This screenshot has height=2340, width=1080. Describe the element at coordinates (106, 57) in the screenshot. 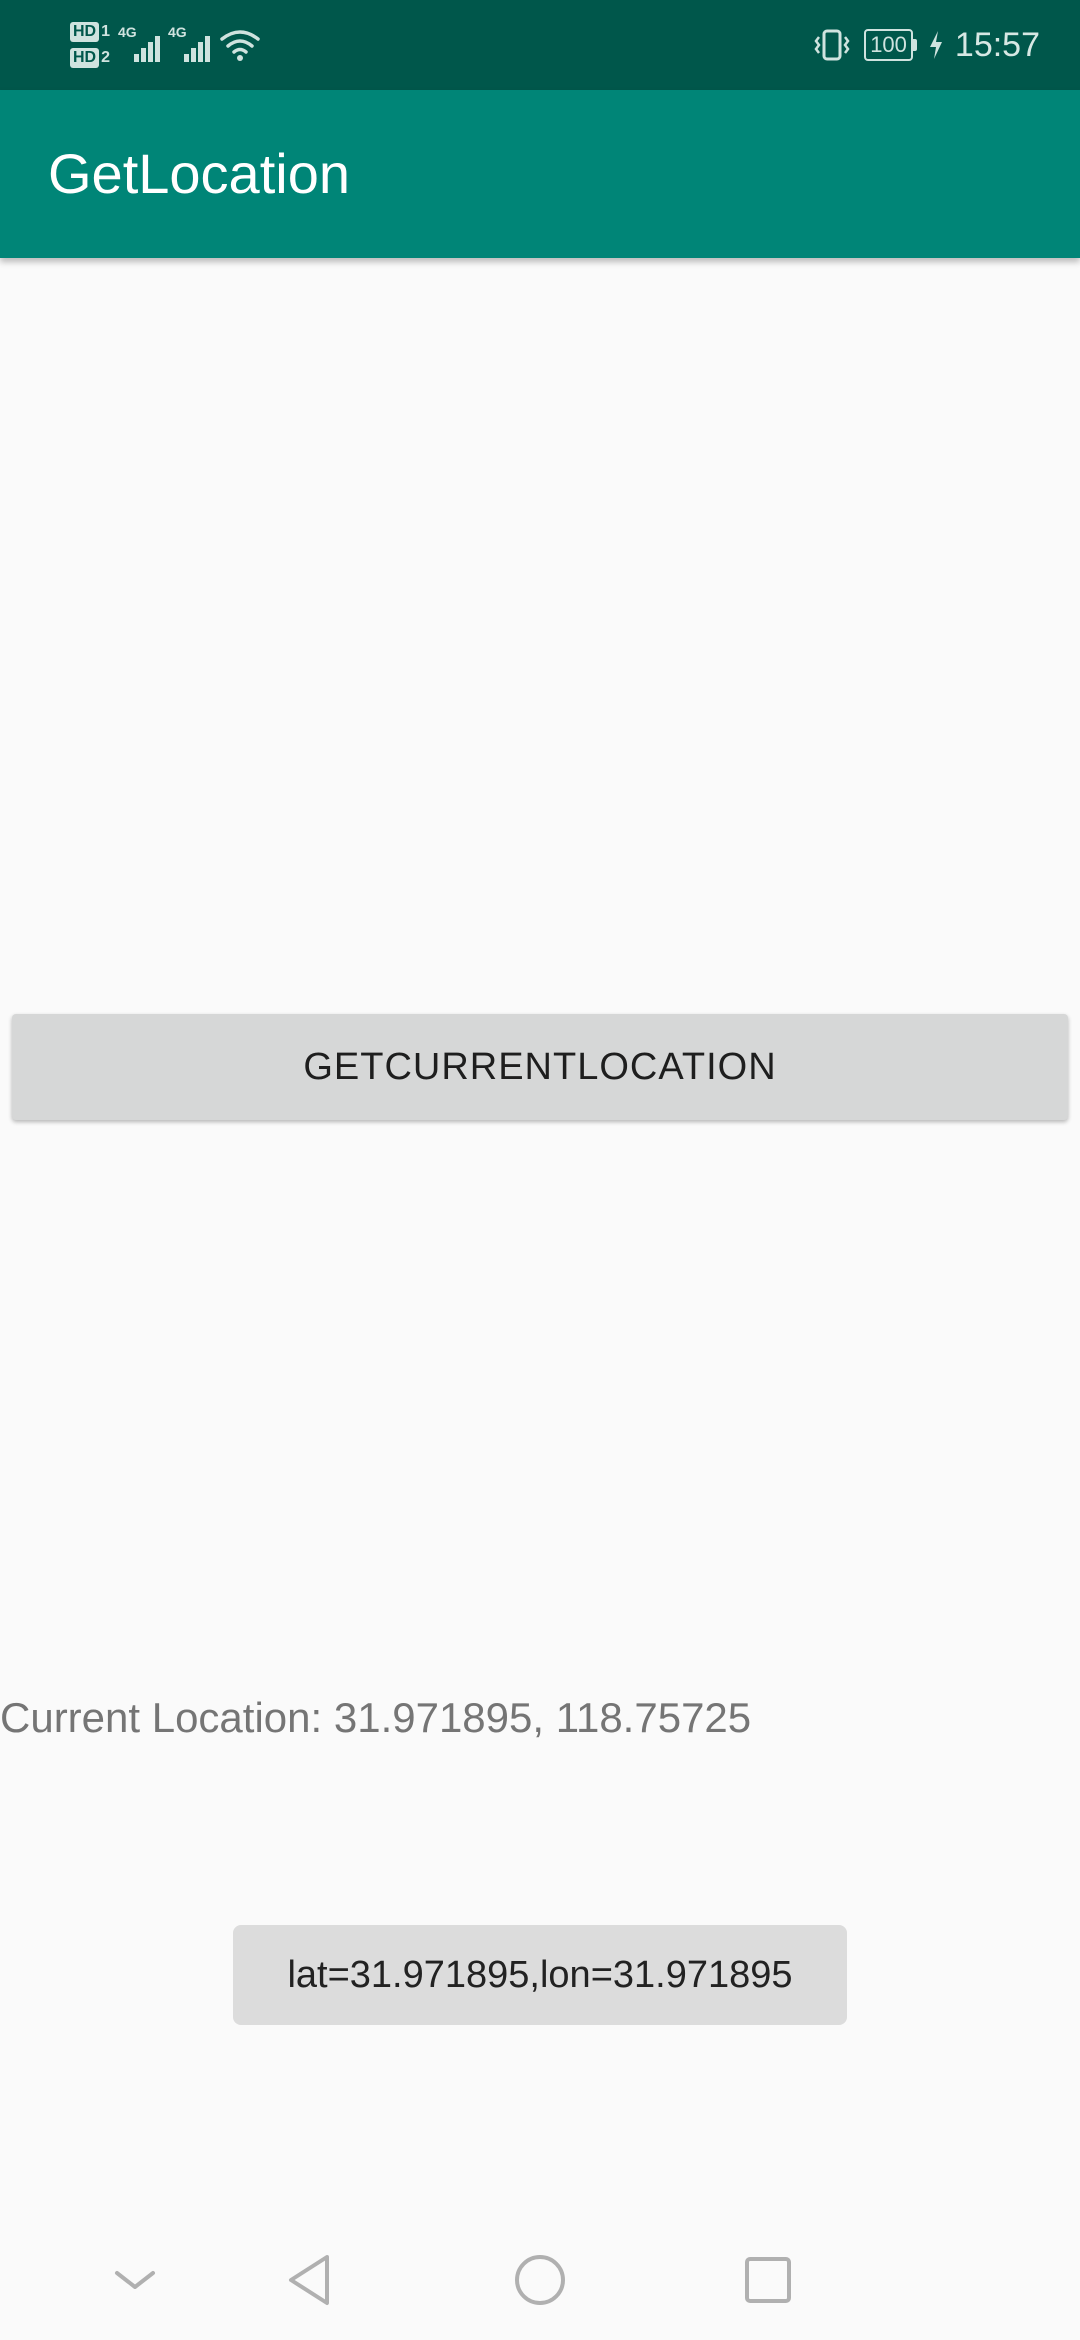

I see `sim-number: 2` at that location.